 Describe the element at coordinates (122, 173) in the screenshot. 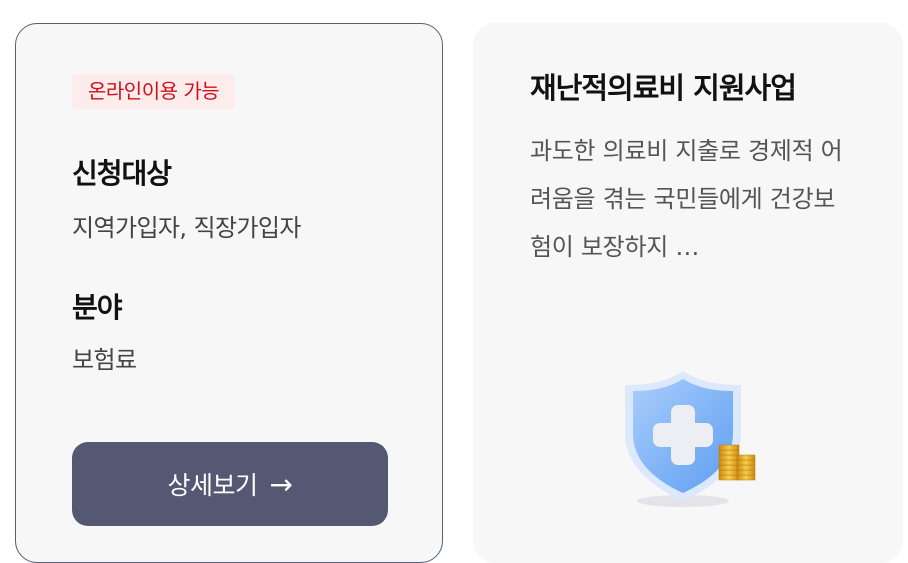

I see `target-label: 신청대상` at that location.